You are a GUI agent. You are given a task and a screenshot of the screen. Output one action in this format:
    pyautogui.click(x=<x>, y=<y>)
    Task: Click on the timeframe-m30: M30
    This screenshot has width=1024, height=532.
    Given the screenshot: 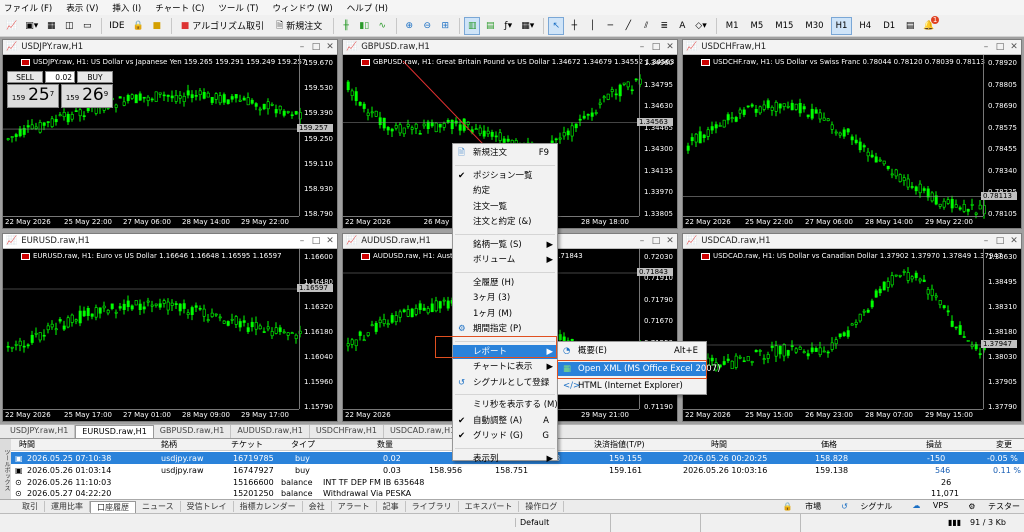 What is the action you would take?
    pyautogui.click(x=814, y=26)
    